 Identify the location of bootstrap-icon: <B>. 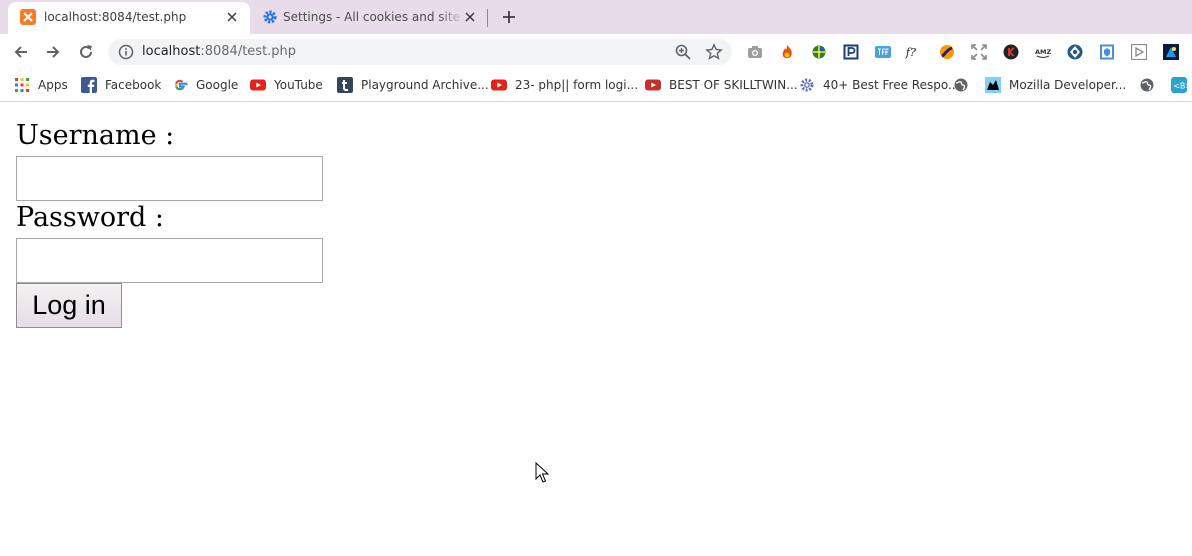
(1179, 85).